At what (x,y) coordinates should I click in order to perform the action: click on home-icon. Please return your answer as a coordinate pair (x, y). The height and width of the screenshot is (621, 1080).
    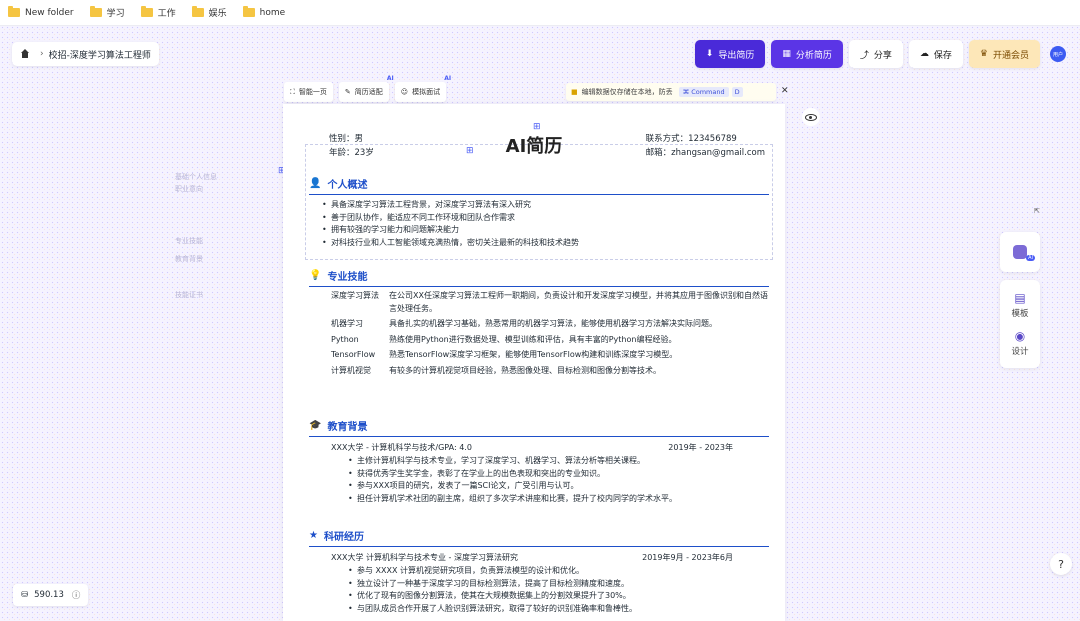
    Looking at the image, I should click on (25, 54).